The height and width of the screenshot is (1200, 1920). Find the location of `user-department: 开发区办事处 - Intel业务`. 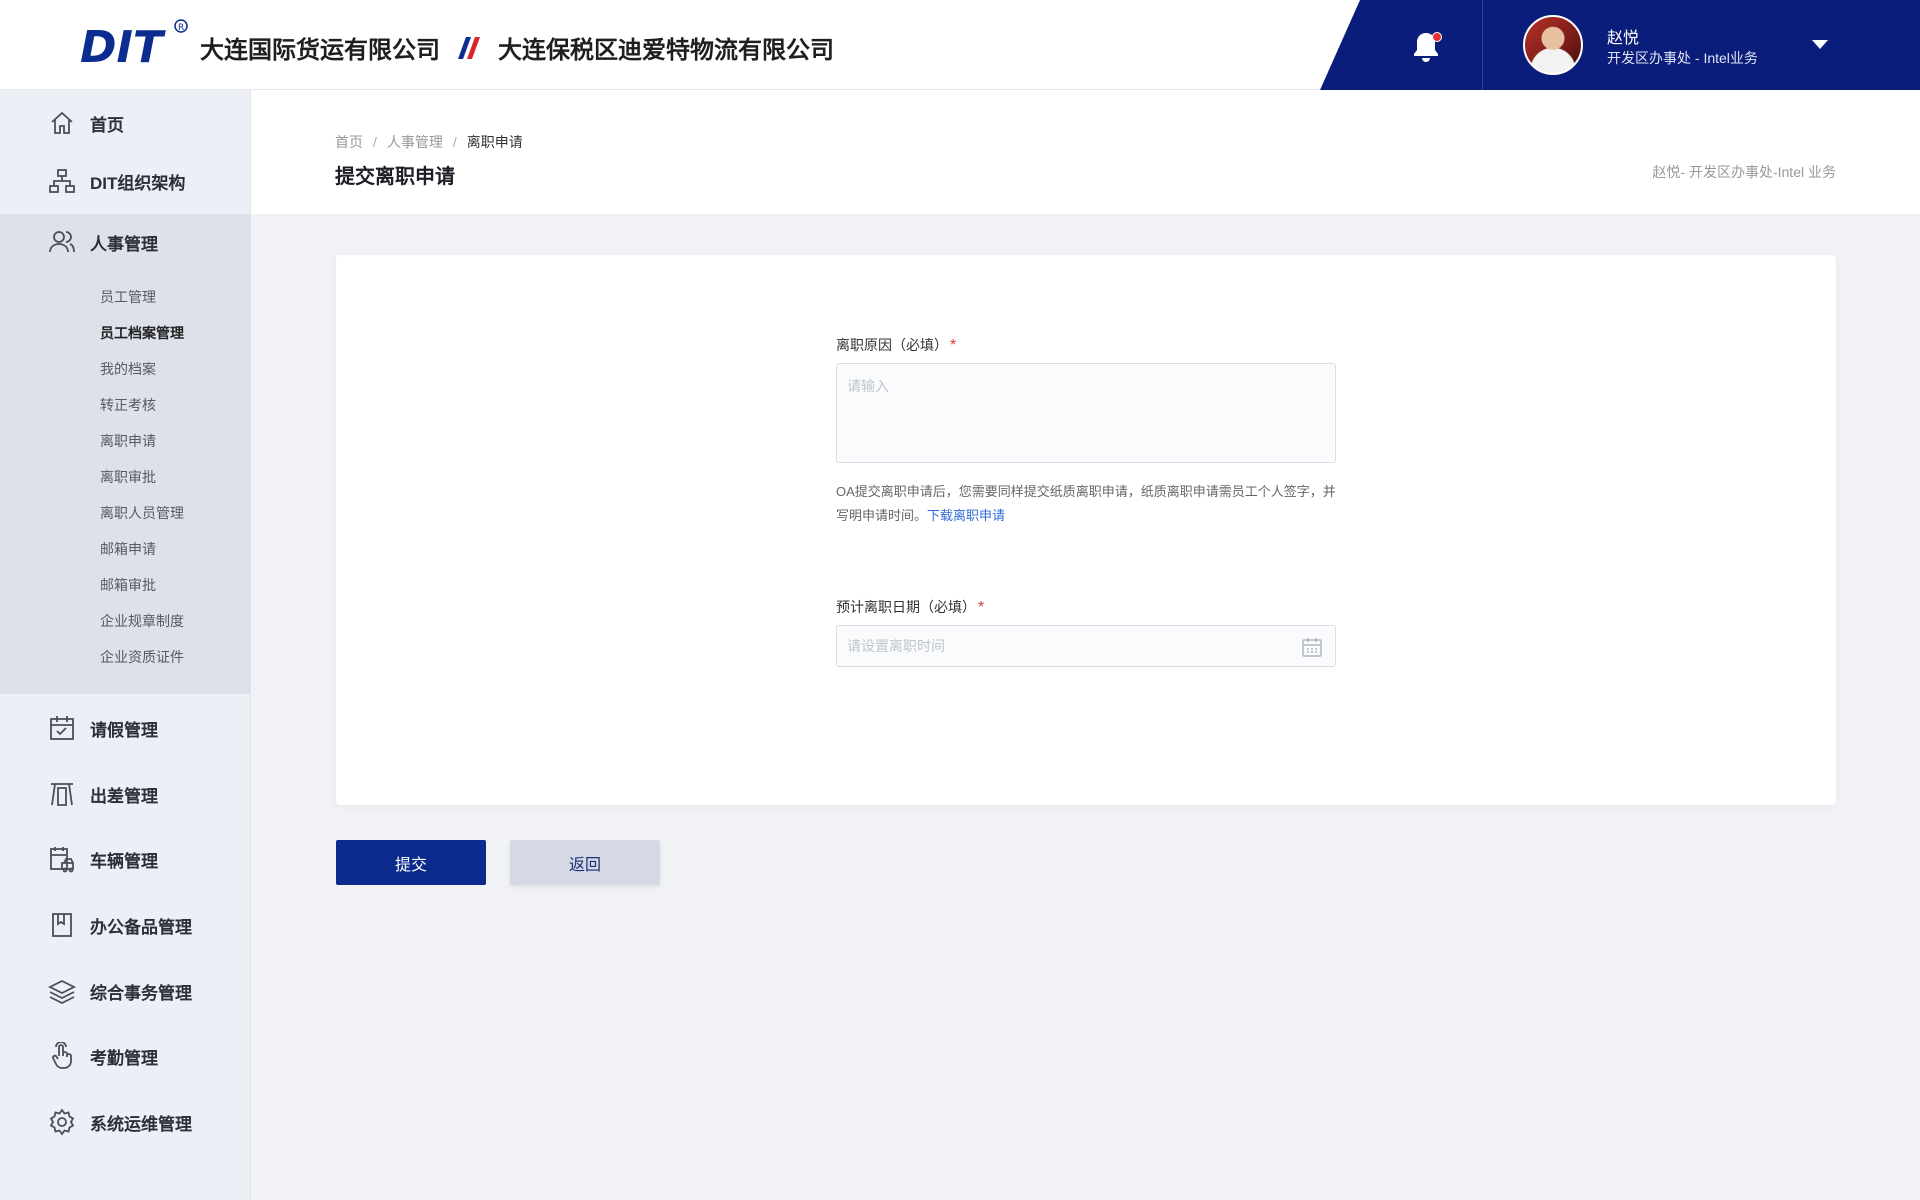

user-department: 开发区办事处 - Intel业务 is located at coordinates (1682, 58).